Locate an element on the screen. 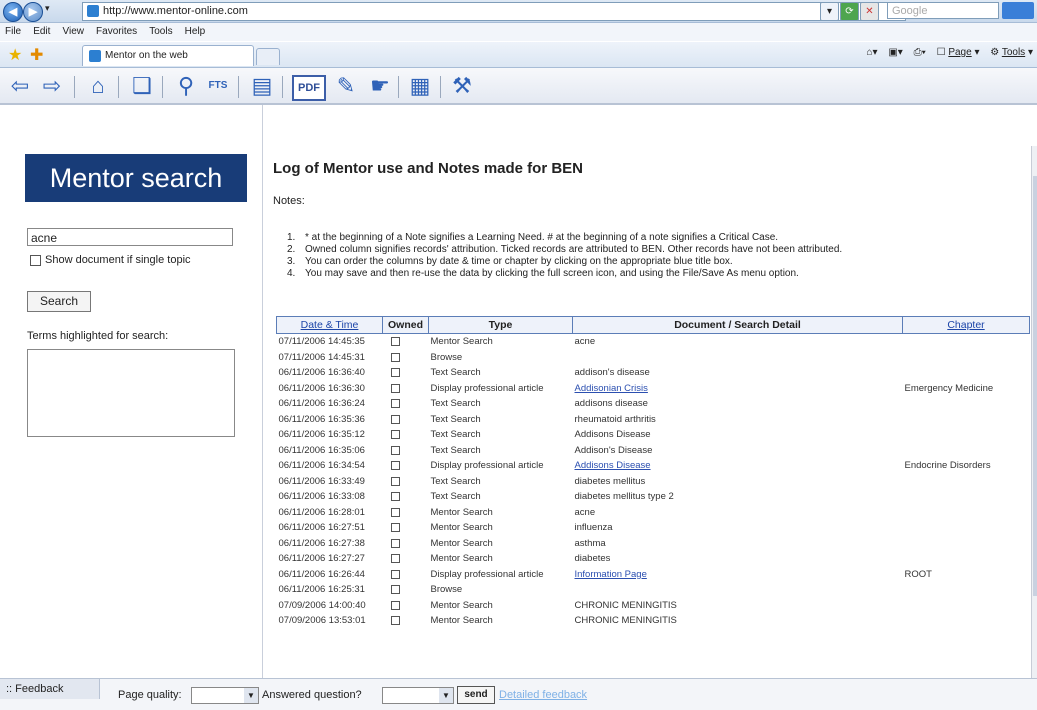 The width and height of the screenshot is (1037, 710). favorites-star-icon: ★ is located at coordinates (15, 55).